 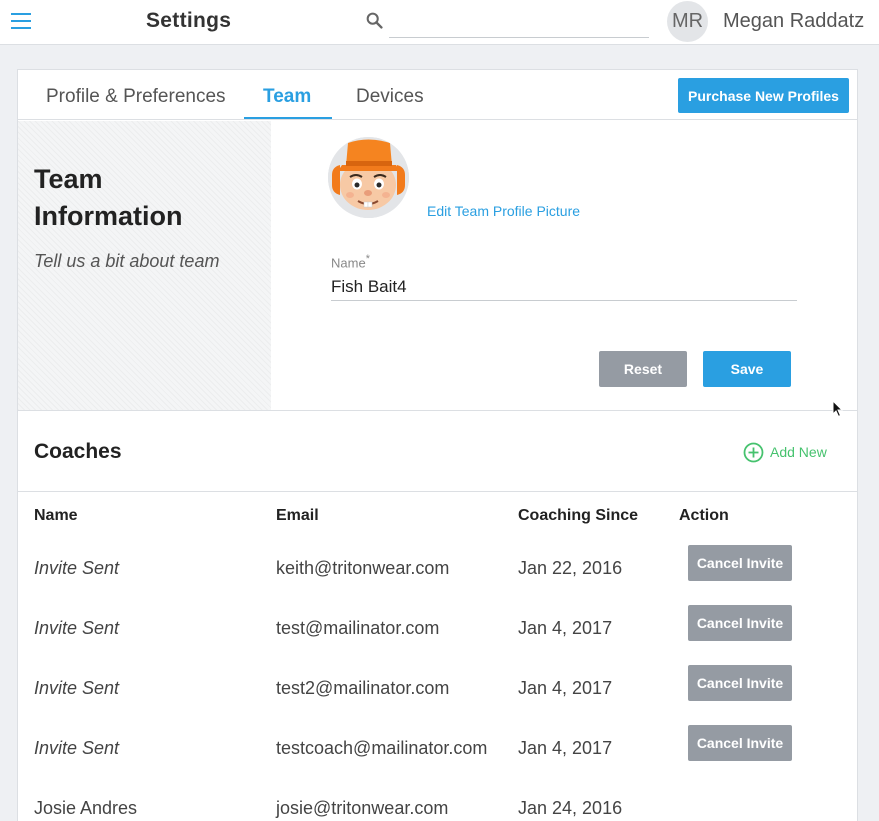 I want to click on active-tab-indicator, so click(x=288, y=118).